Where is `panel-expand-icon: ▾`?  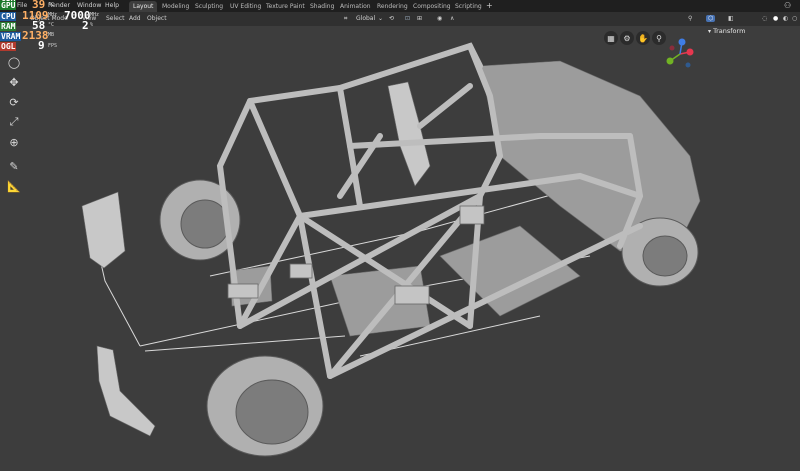 panel-expand-icon: ▾ is located at coordinates (709, 31).